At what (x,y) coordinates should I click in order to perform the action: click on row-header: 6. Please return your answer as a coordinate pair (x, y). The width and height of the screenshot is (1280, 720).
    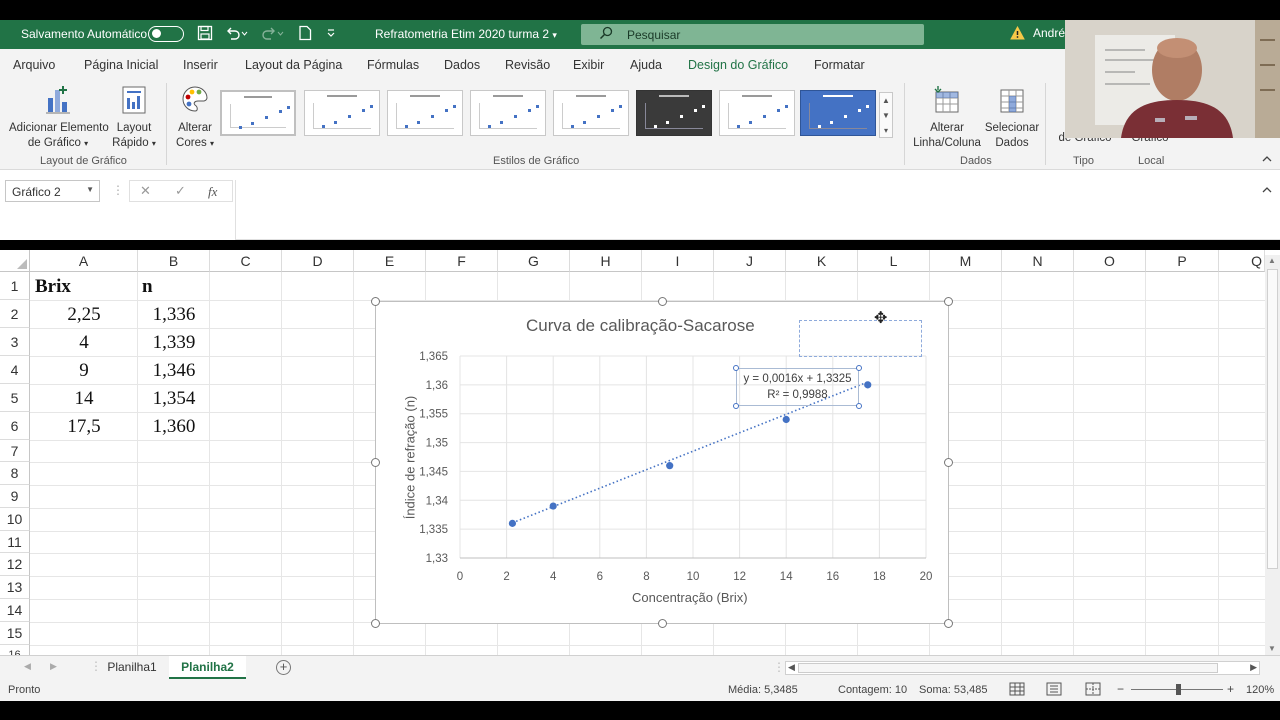
    Looking at the image, I should click on (15, 426).